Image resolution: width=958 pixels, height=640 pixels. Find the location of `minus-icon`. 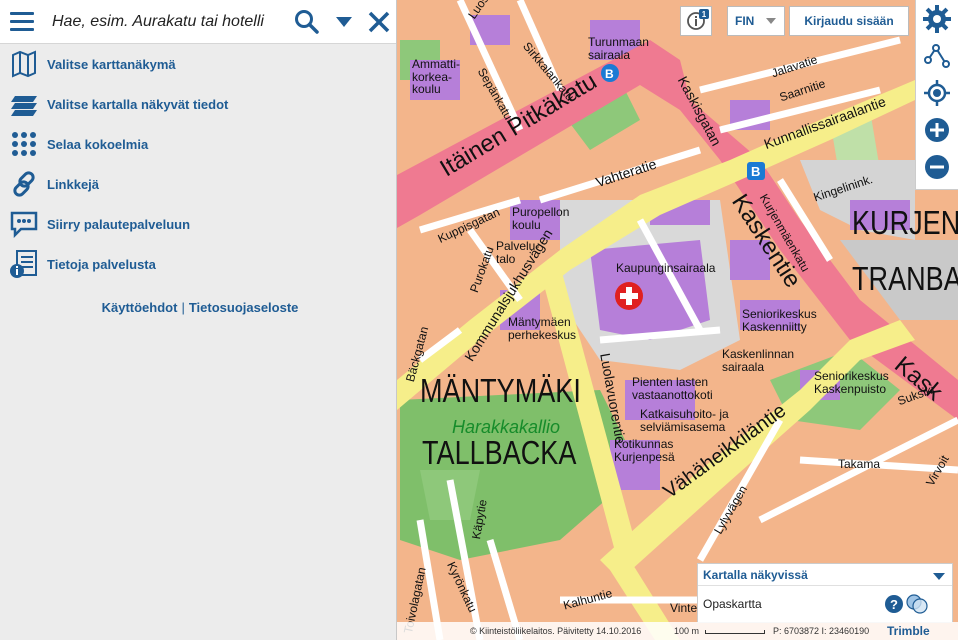

minus-icon is located at coordinates (937, 166).